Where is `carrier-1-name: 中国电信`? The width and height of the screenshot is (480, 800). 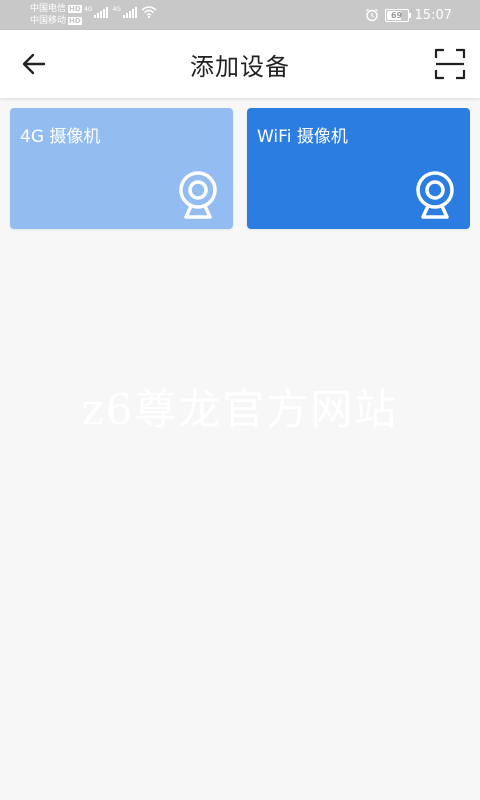
carrier-1-name: 中国电信 is located at coordinates (48, 9).